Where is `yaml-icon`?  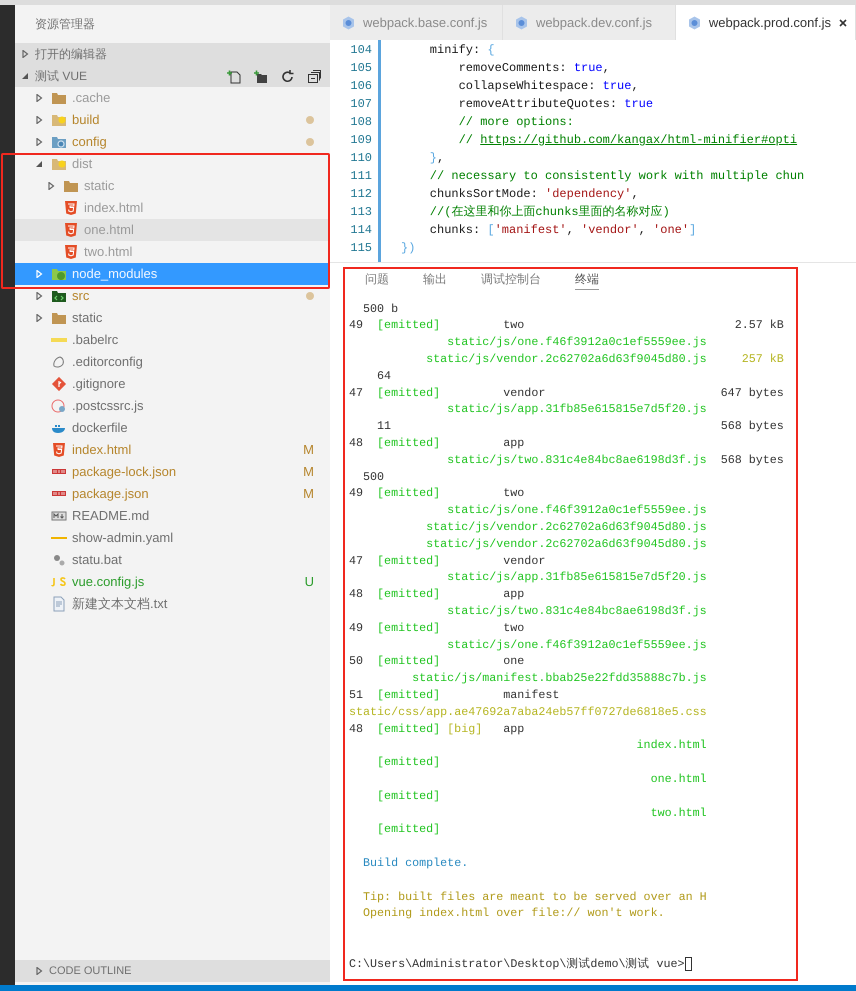
yaml-icon is located at coordinates (59, 538).